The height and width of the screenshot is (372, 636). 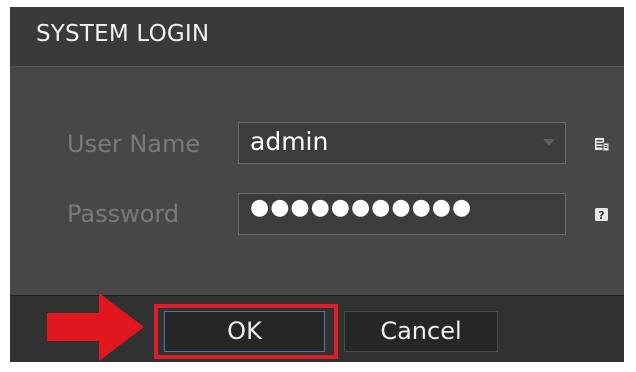 I want to click on username-field: admin, so click(x=402, y=143).